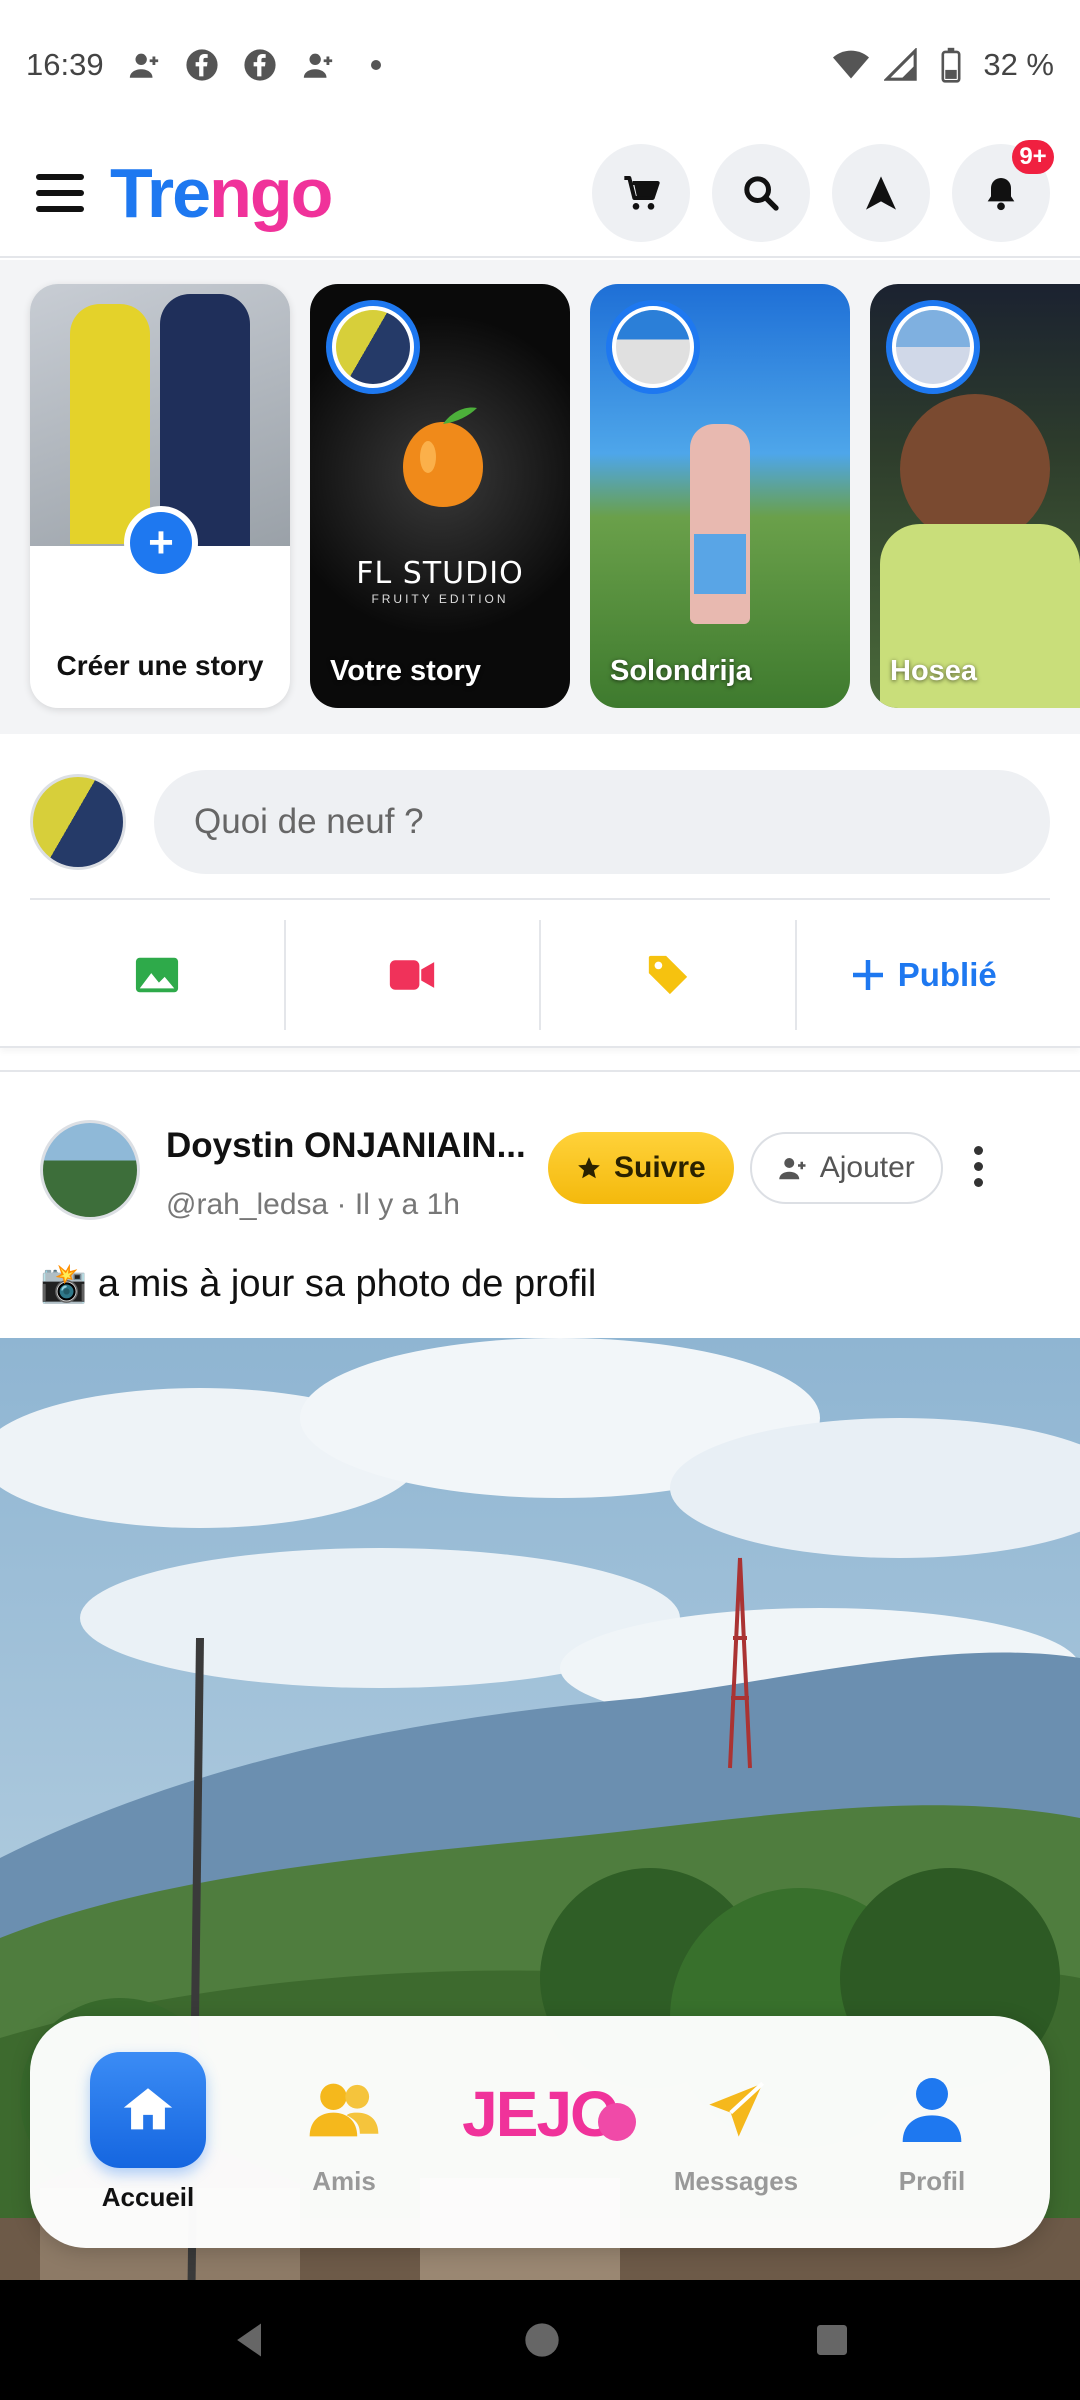  What do you see at coordinates (160, 496) in the screenshot?
I see `create-story-card: + Créer une story` at bounding box center [160, 496].